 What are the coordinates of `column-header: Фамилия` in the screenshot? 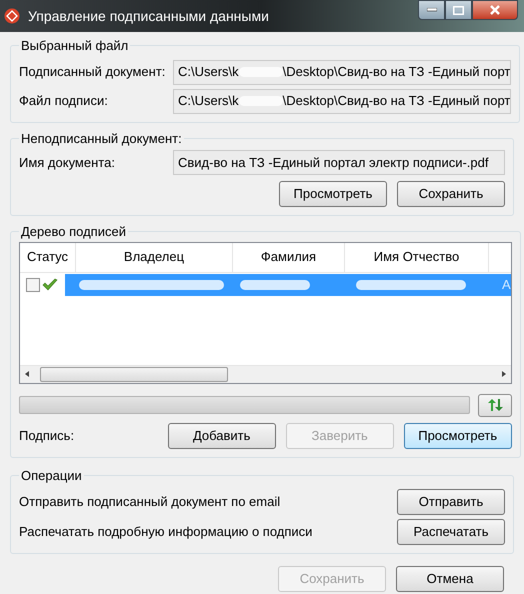 It's located at (289, 257).